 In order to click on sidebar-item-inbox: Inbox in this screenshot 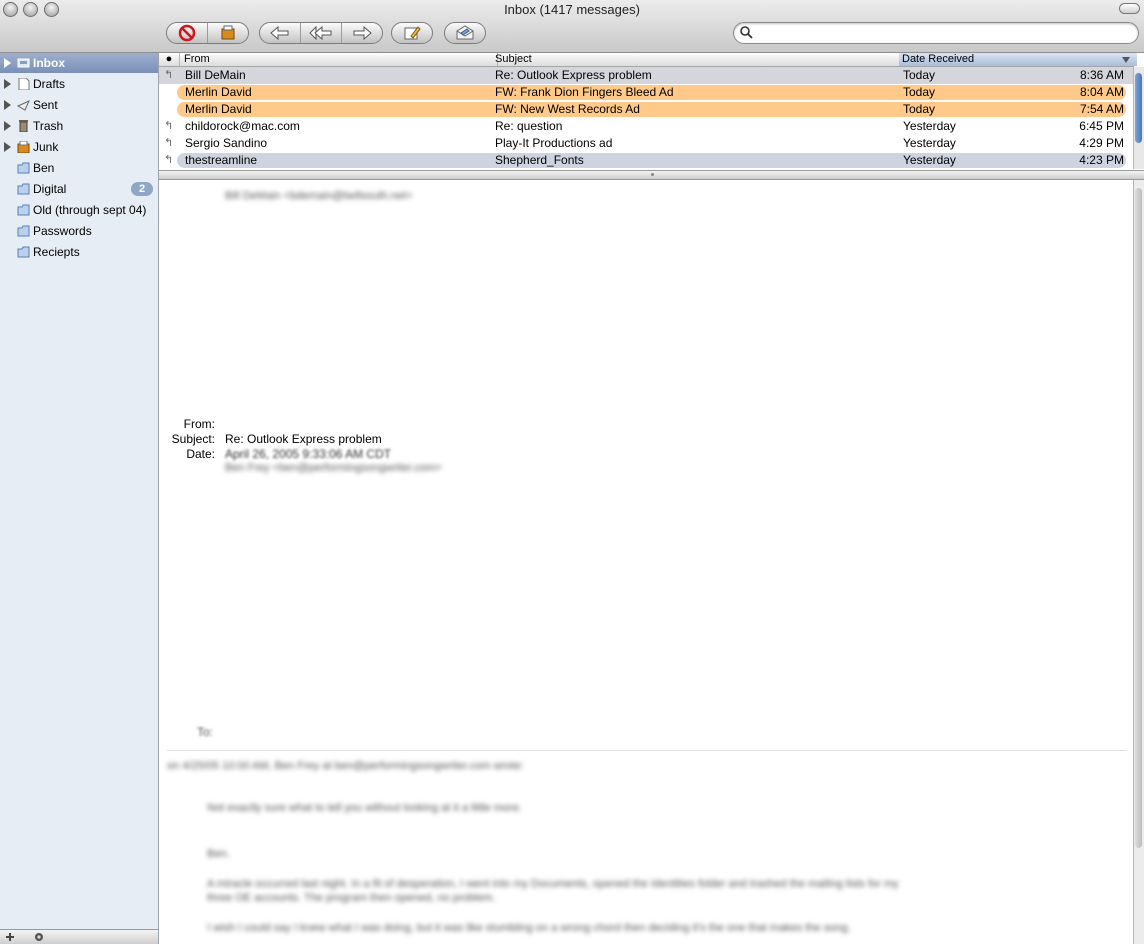, I will do `click(79, 63)`.